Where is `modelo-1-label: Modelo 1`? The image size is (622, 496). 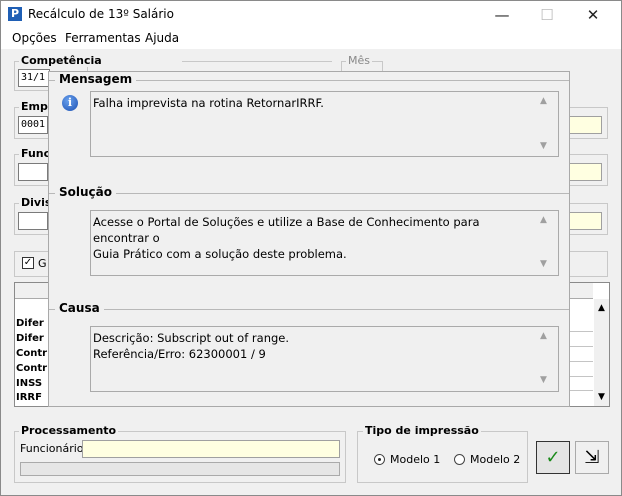
modelo-1-label: Modelo 1 is located at coordinates (415, 459).